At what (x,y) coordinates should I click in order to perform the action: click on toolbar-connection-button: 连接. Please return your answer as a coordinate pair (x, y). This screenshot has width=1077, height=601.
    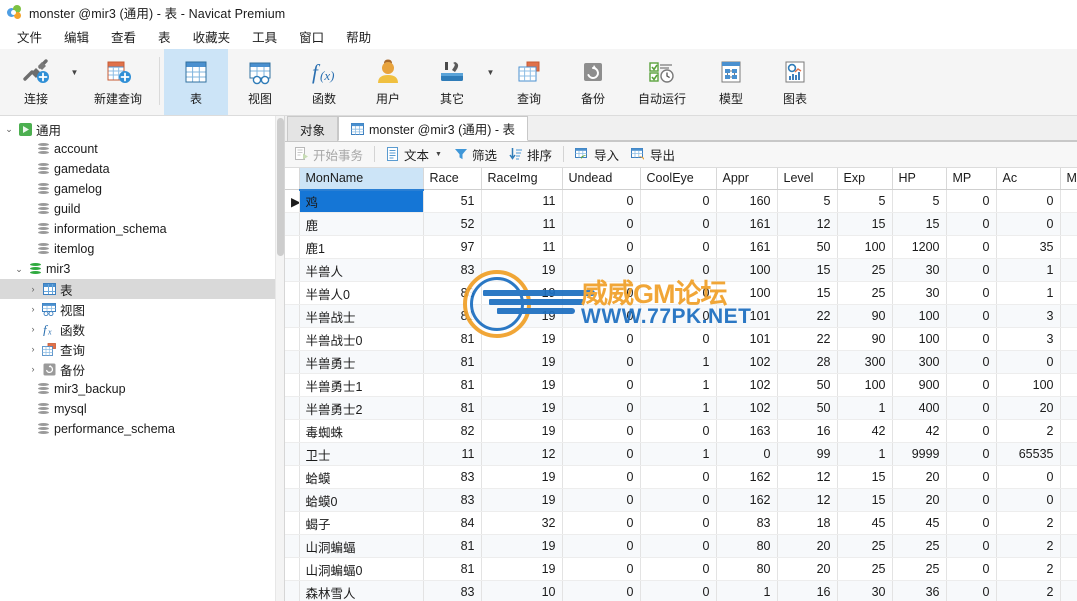
    Looking at the image, I should click on (36, 82).